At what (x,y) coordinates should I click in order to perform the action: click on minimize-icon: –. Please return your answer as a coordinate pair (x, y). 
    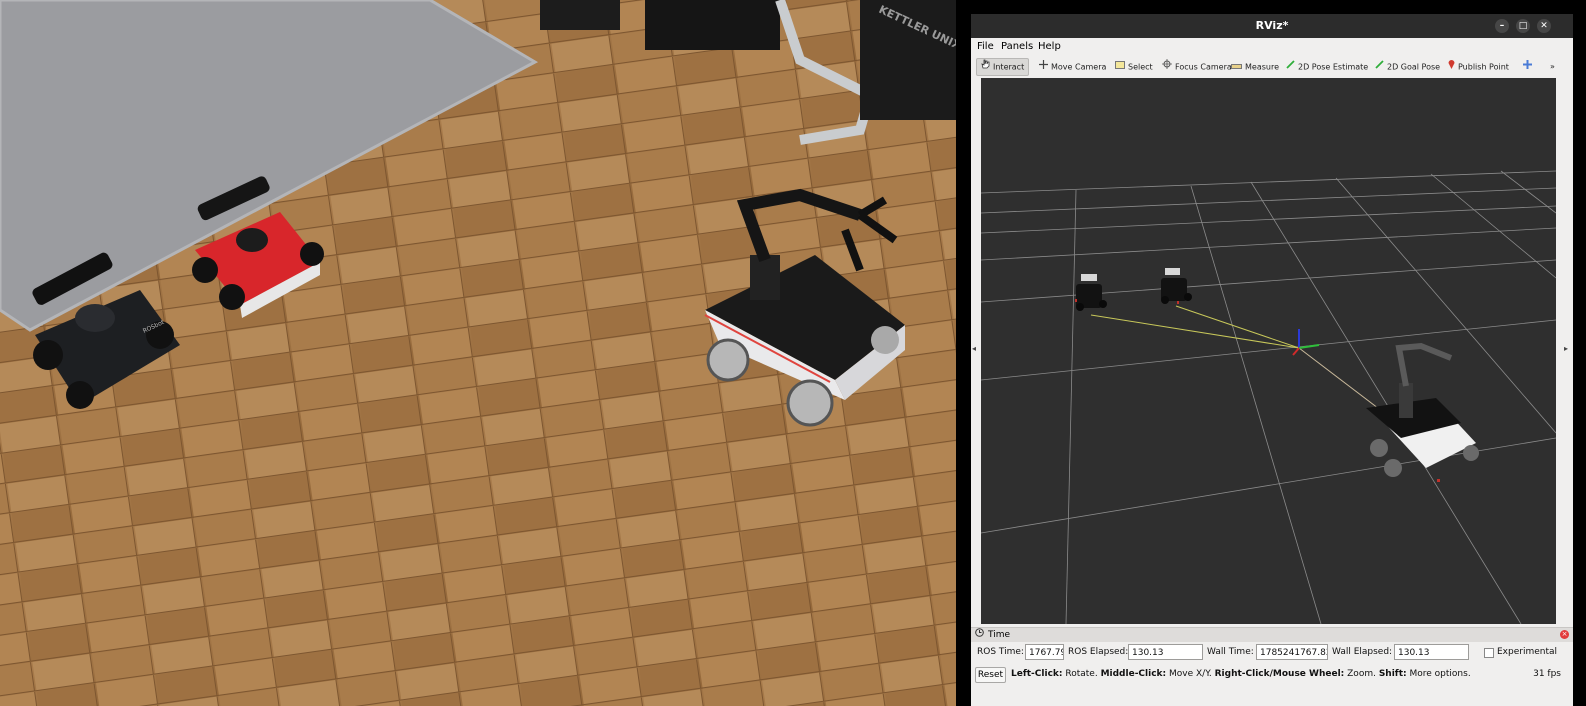
    Looking at the image, I should click on (1502, 26).